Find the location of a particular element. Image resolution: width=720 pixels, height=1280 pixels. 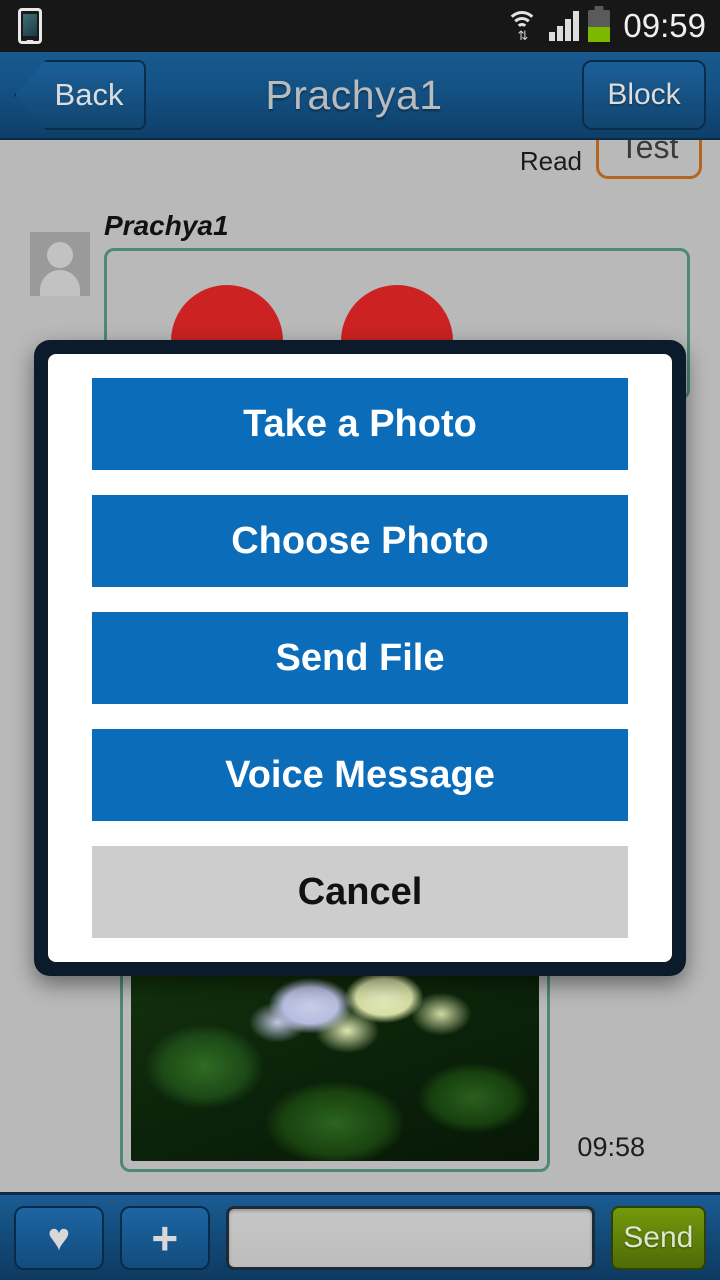

avatar is located at coordinates (60, 264).